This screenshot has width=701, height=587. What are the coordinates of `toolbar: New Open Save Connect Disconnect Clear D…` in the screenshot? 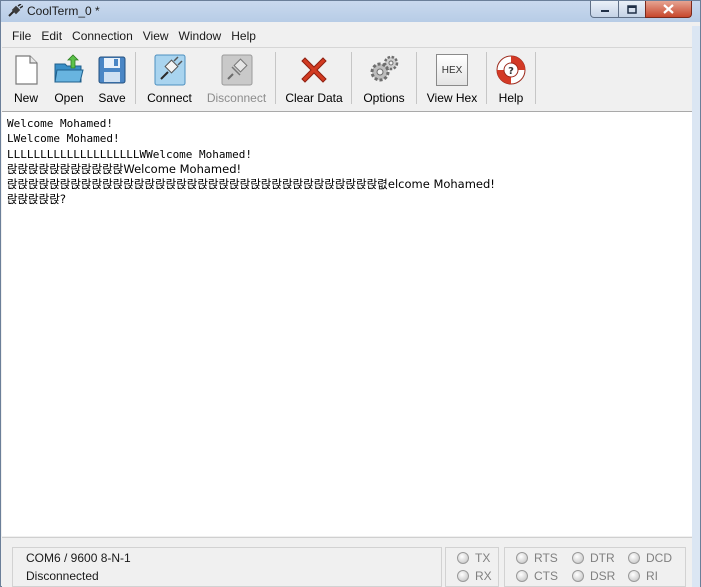 It's located at (347, 78).